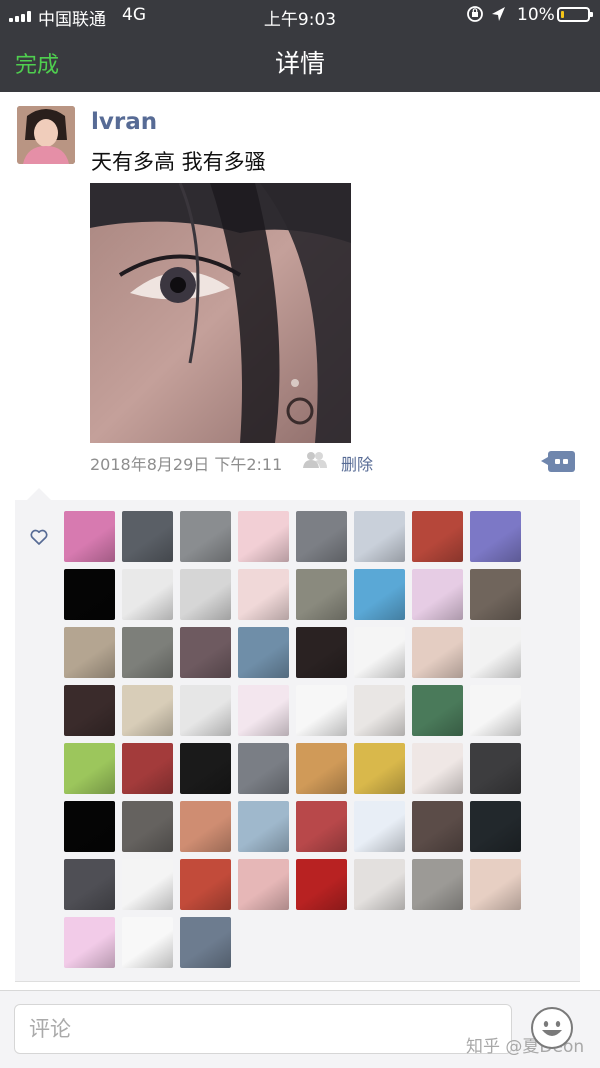 This screenshot has width=600, height=1068. I want to click on post-timestamp: 2018年8月29日 下午2:11, so click(186, 464).